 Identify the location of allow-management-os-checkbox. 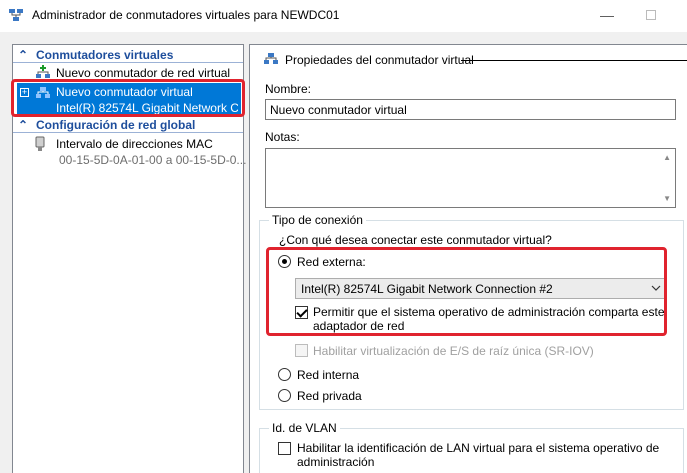
(301, 312).